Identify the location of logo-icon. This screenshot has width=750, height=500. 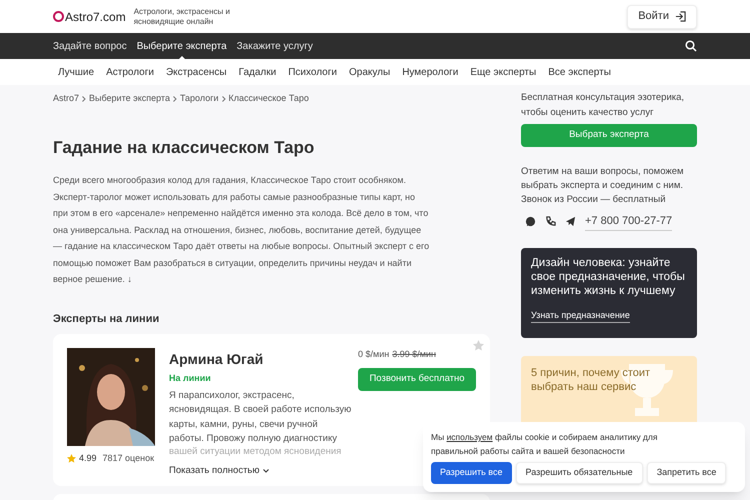
(58, 16).